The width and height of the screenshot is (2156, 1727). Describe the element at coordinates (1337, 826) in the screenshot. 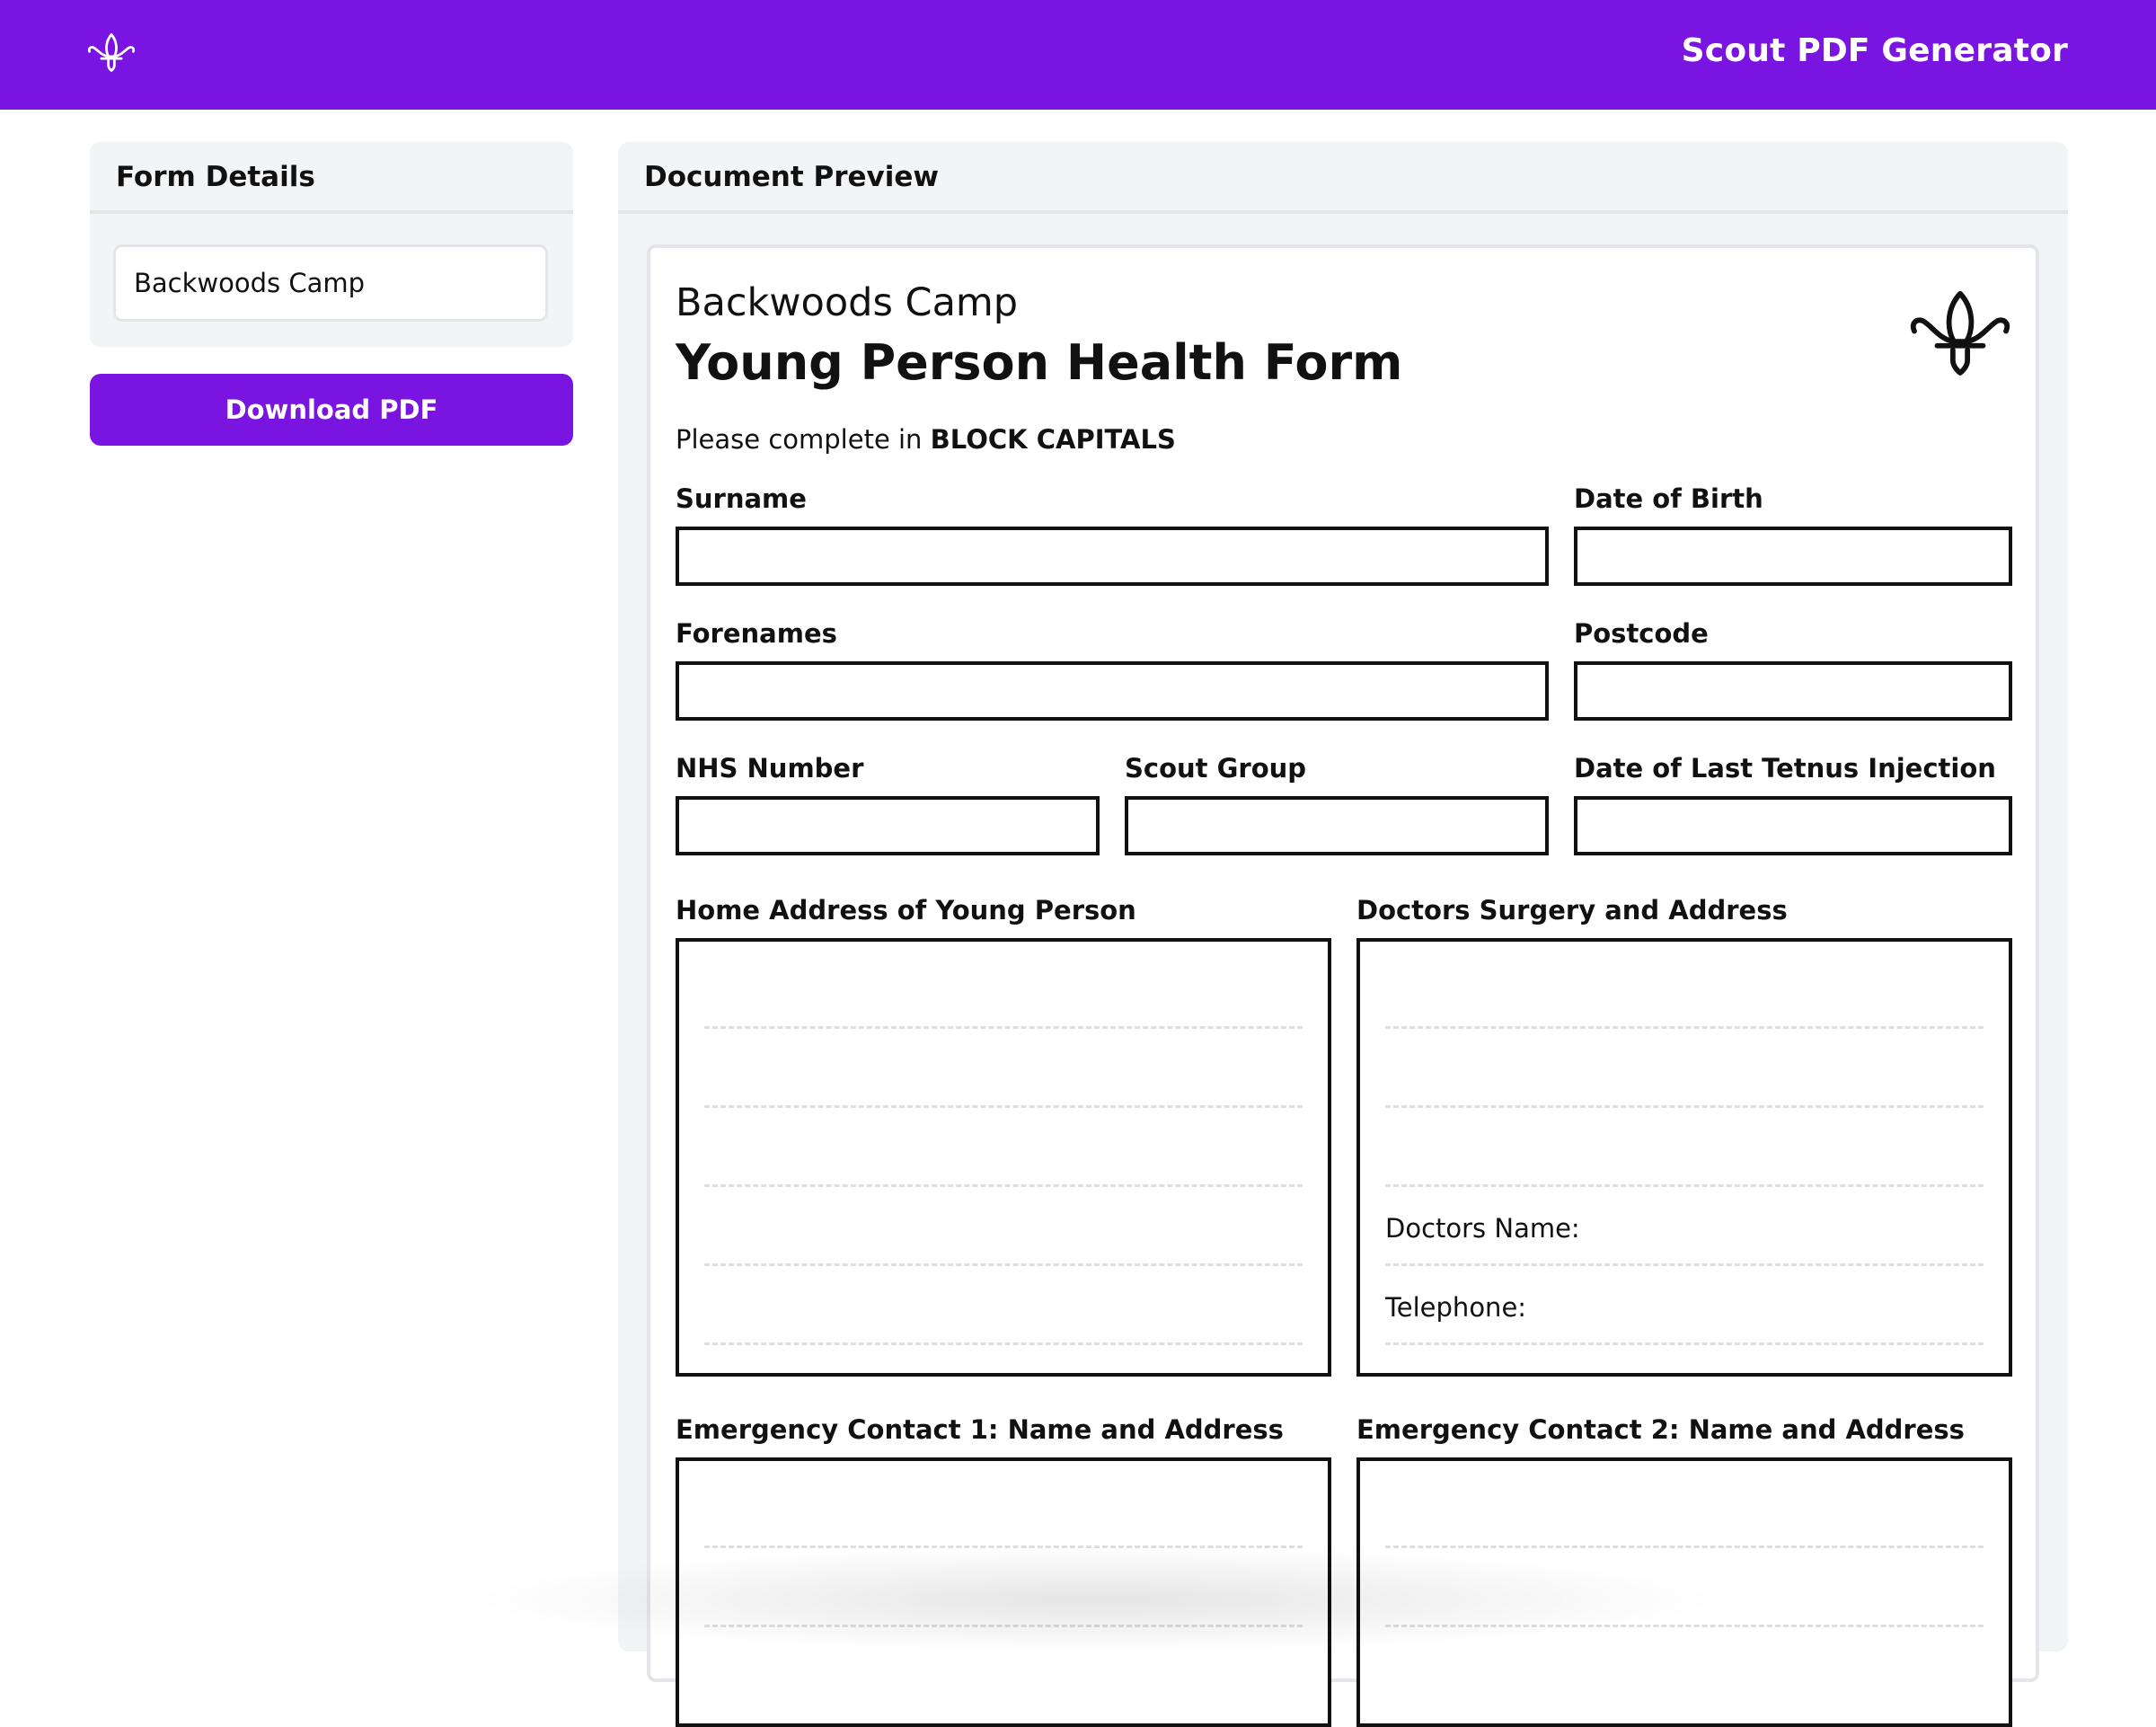

I see `scout-group-field` at that location.